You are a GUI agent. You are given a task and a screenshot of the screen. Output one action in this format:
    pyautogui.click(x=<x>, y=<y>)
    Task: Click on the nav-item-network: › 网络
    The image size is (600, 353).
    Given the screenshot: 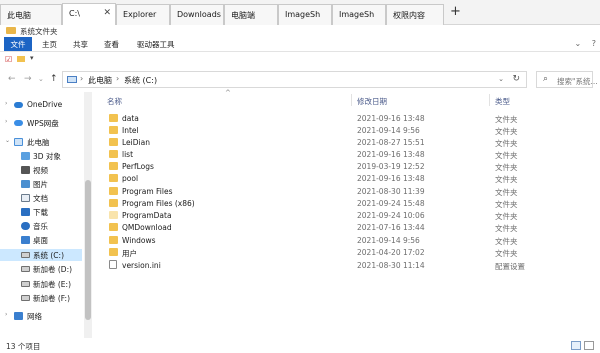 What is the action you would take?
    pyautogui.click(x=41, y=316)
    